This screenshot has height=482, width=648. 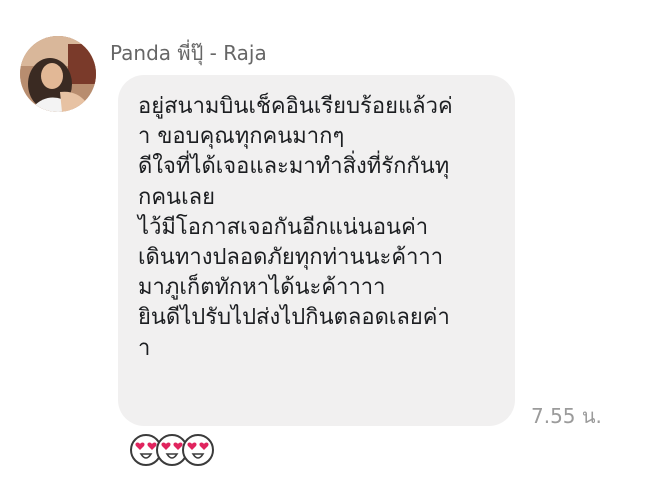 What do you see at coordinates (262, 288) in the screenshot?
I see `message-line: มาภูเก็ตทักหาได้นะค้าาาา` at bounding box center [262, 288].